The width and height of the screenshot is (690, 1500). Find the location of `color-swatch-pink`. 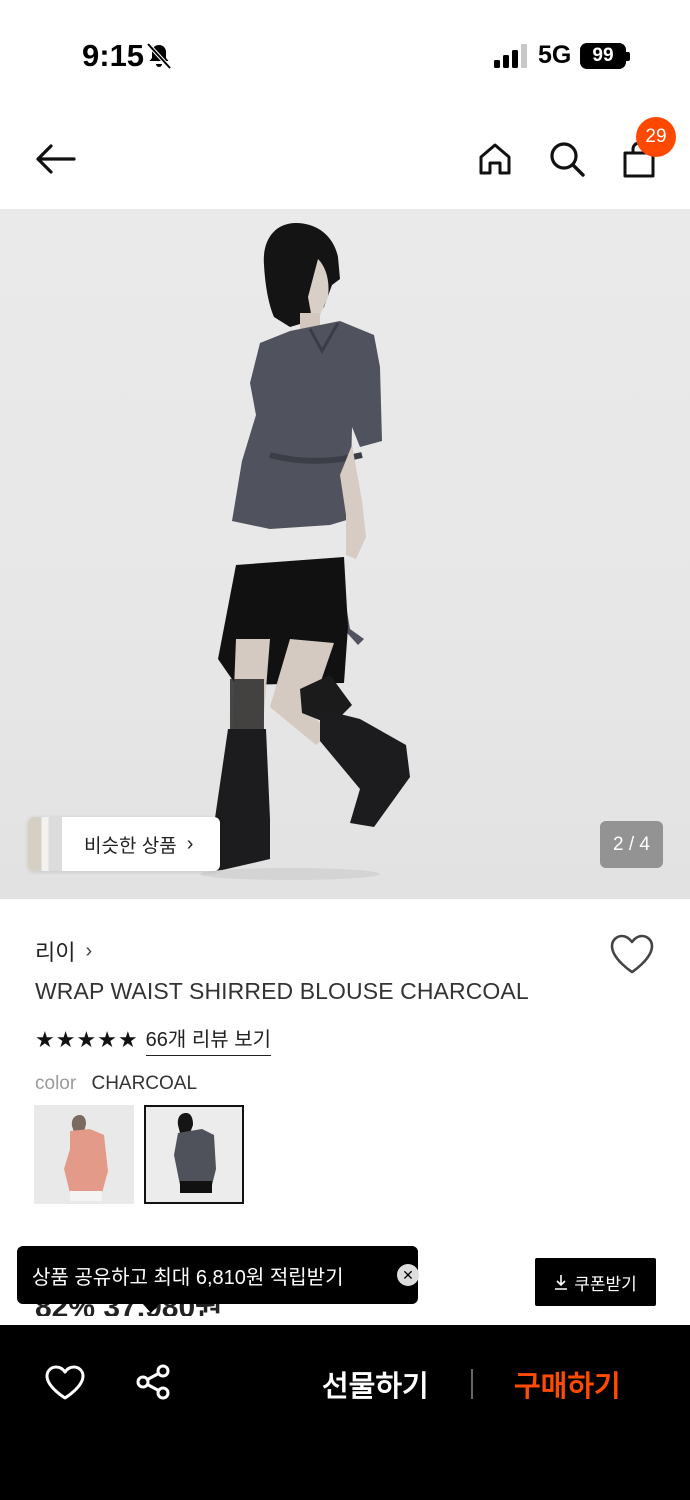

color-swatch-pink is located at coordinates (84, 1154).